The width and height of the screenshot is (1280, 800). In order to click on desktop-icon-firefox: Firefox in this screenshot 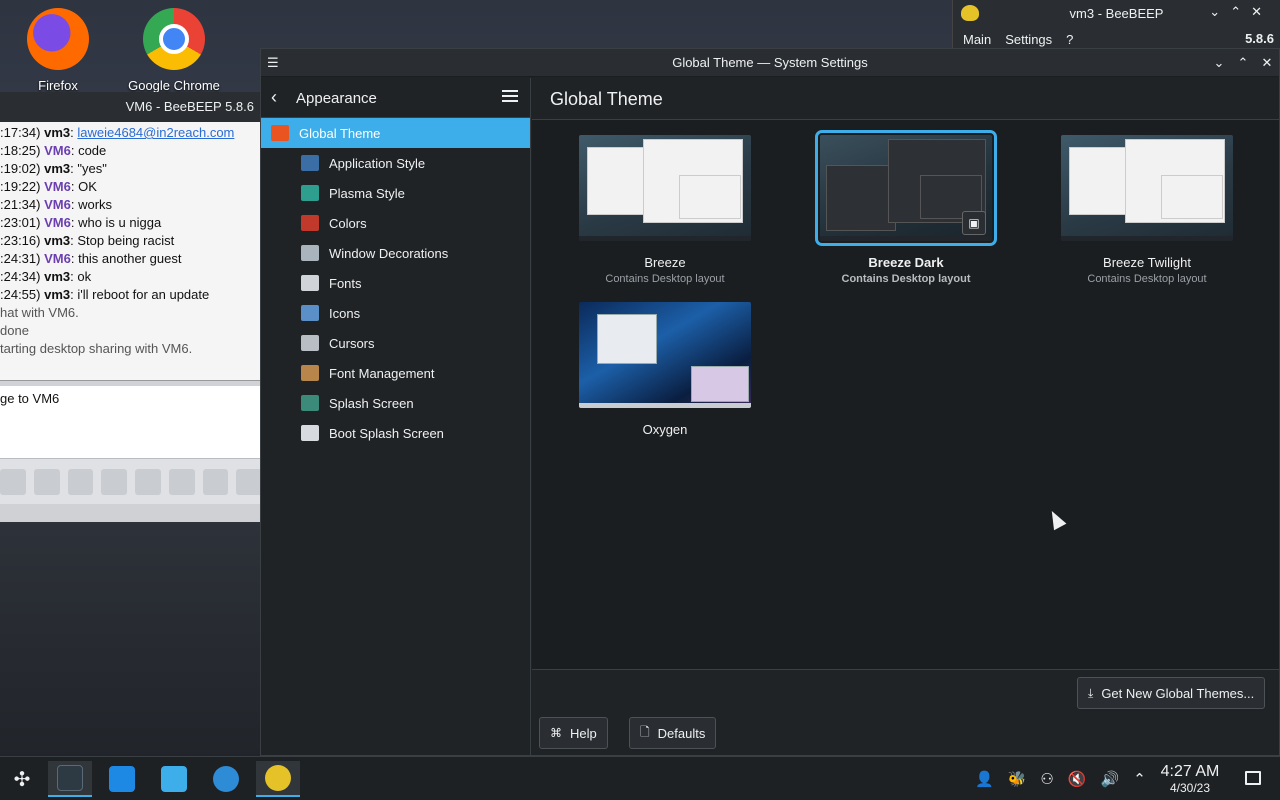, I will do `click(58, 50)`.